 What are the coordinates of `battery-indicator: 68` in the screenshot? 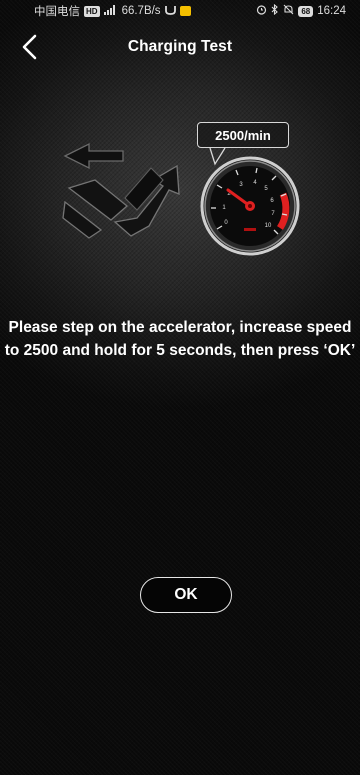 It's located at (306, 11).